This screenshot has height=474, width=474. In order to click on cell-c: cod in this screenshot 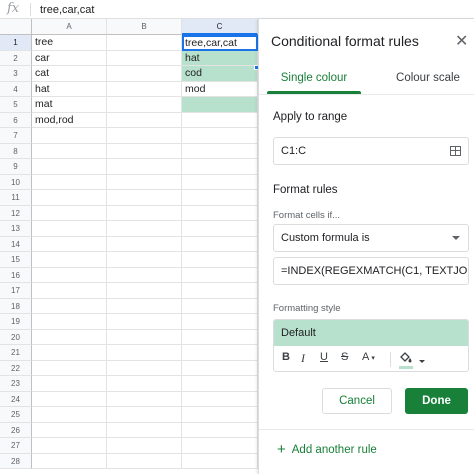, I will do `click(220, 74)`.